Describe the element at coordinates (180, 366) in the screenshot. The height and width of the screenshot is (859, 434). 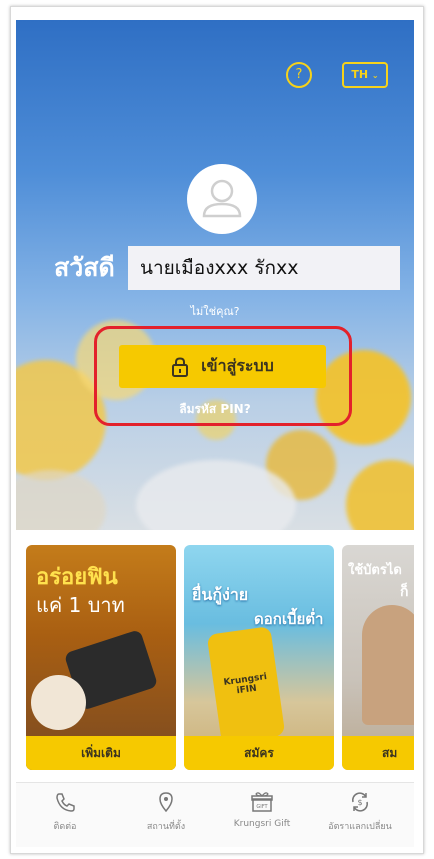
I see `lock-icon` at that location.